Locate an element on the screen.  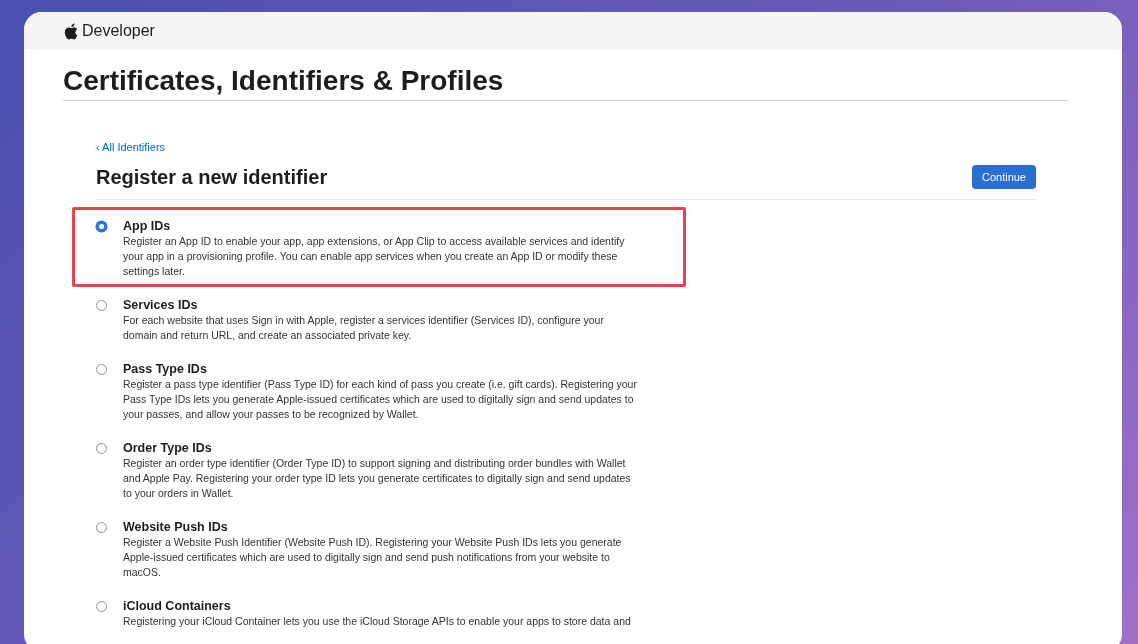
apple-logo-icon is located at coordinates (71, 31).